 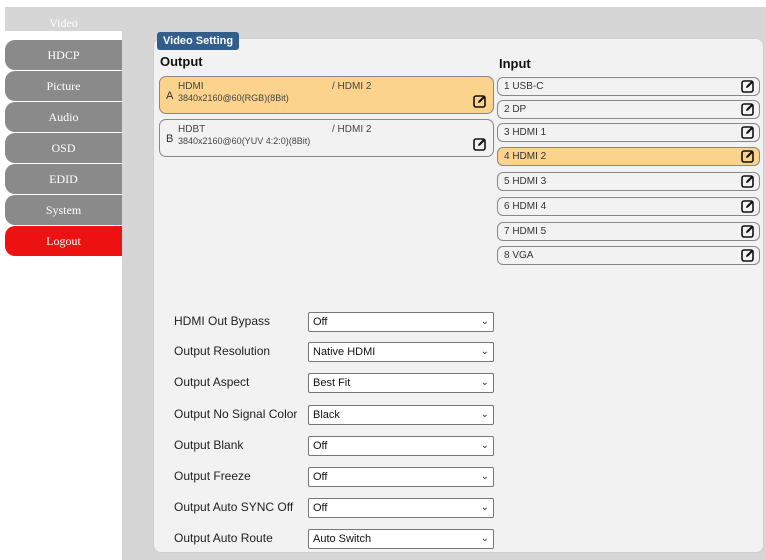 What do you see at coordinates (519, 255) in the screenshot?
I see `input-label: 8 VGA` at bounding box center [519, 255].